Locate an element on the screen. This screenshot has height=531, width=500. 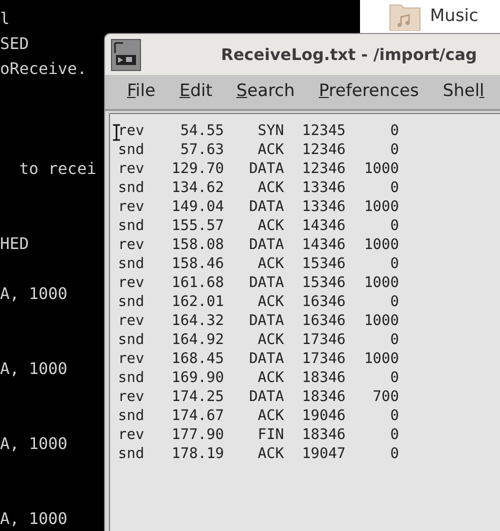
log-cell-text: 158.46 is located at coordinates (197, 264).